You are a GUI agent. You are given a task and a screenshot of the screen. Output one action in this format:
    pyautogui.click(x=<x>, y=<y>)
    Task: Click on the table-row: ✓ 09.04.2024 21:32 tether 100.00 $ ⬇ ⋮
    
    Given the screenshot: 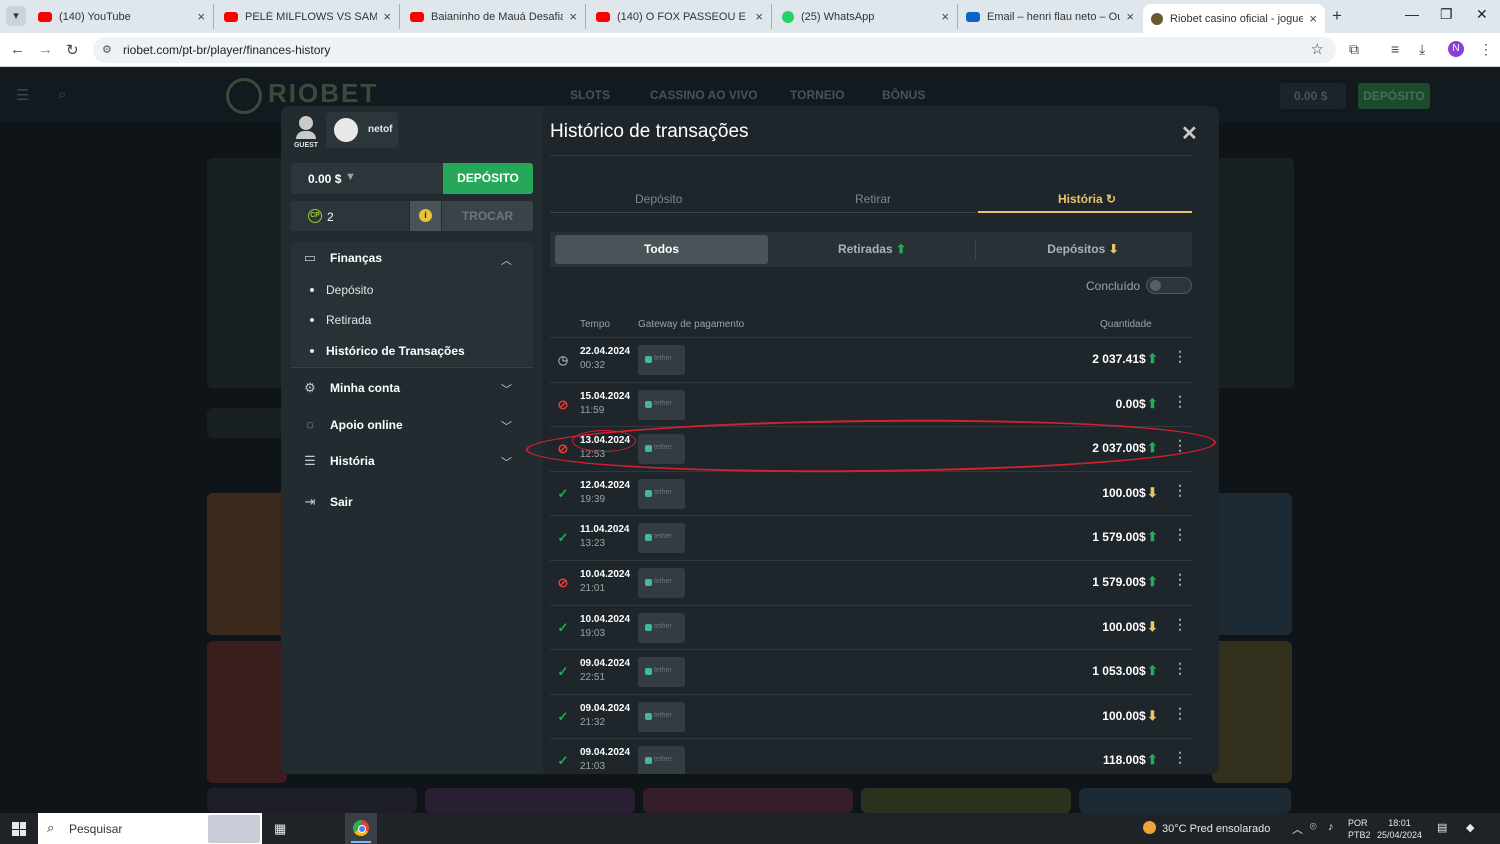 What is the action you would take?
    pyautogui.click(x=871, y=716)
    